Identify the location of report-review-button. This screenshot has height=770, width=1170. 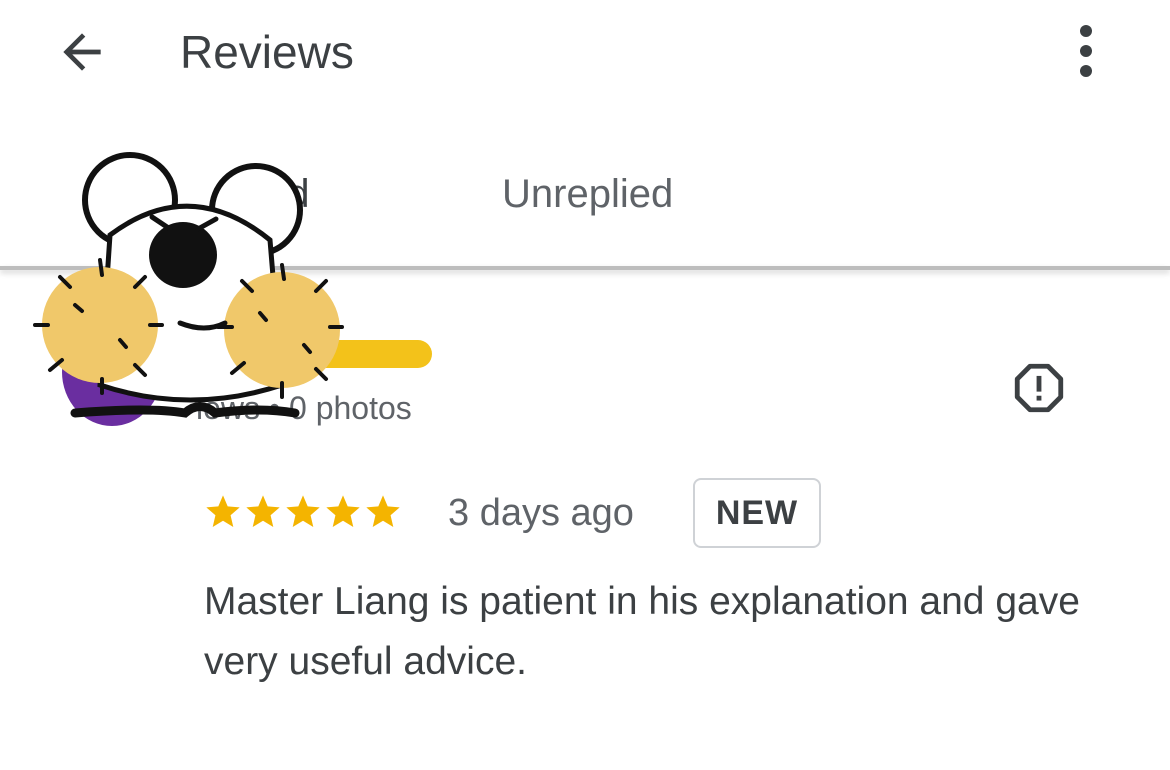
(1039, 388).